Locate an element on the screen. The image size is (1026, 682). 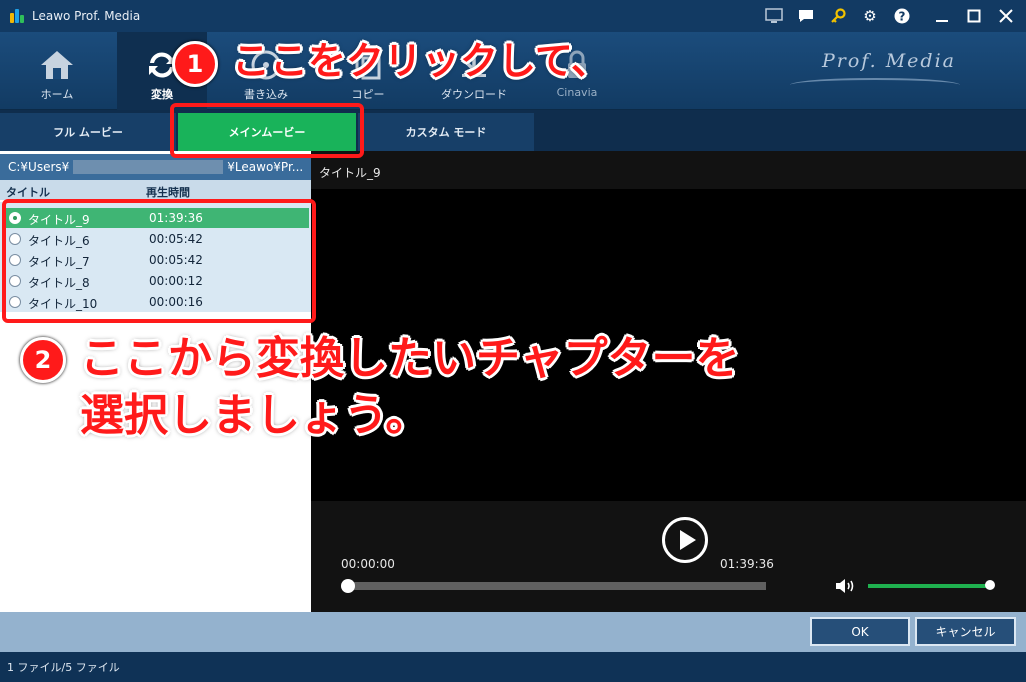
step-2-badge: 2 is located at coordinates (43, 360).